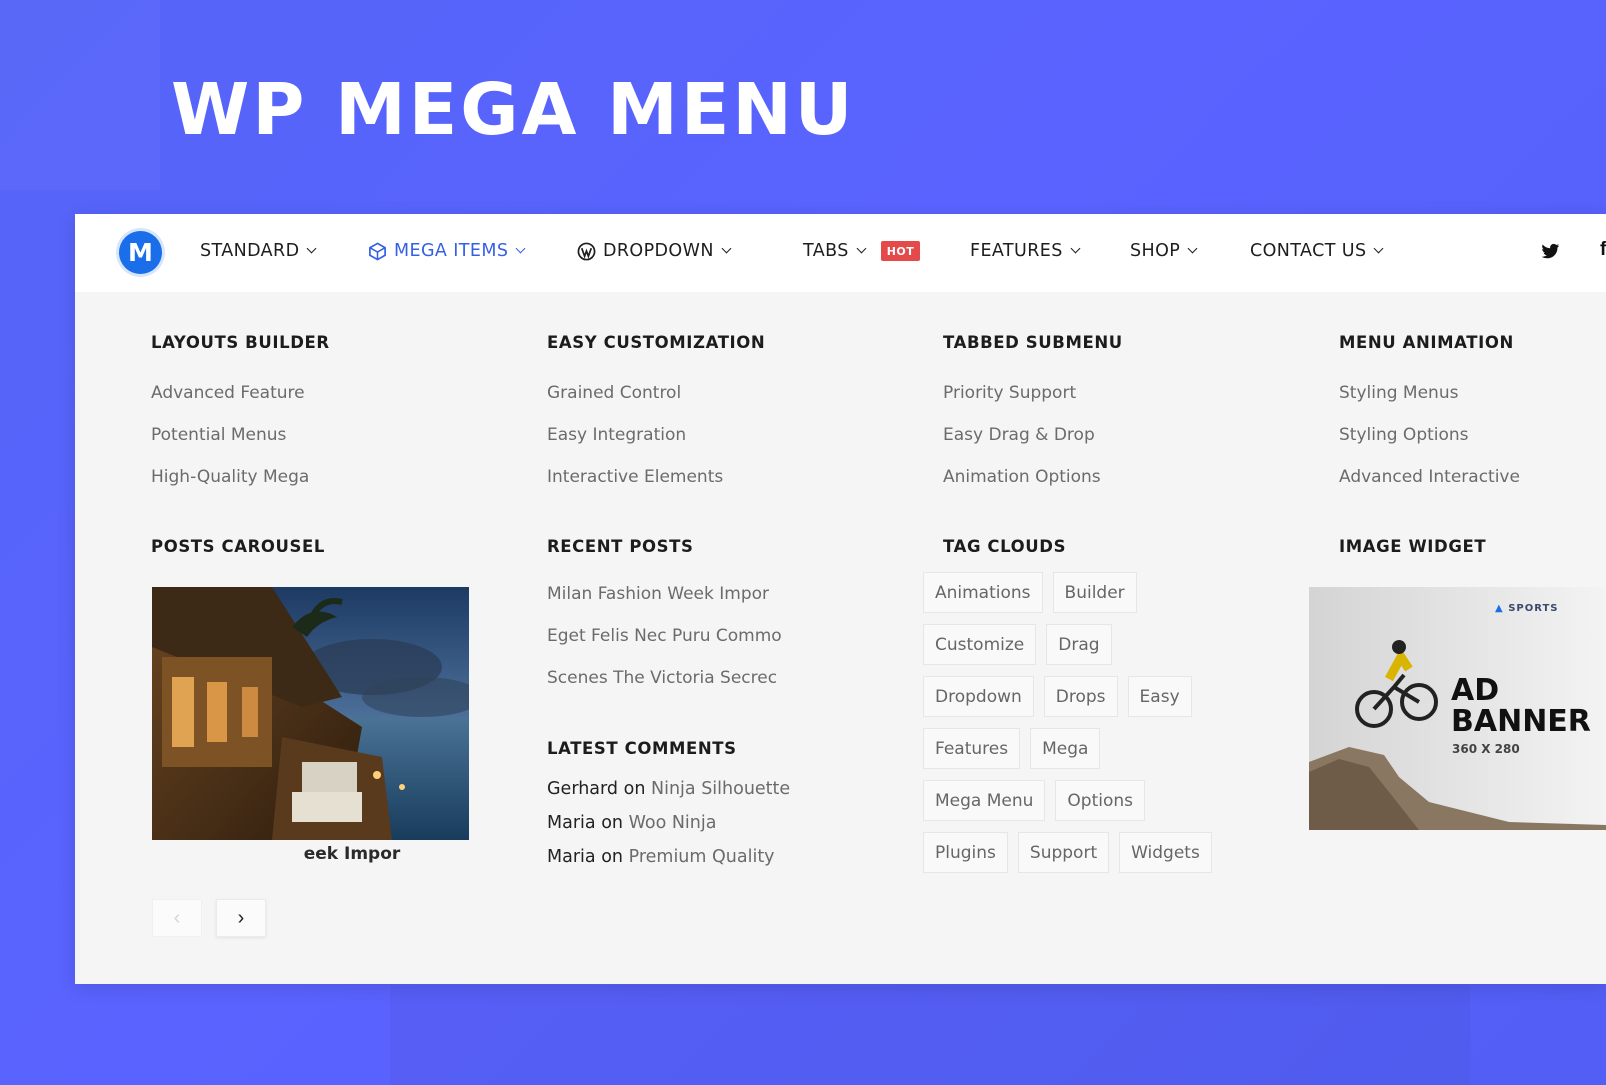 This screenshot has width=1606, height=1085. Describe the element at coordinates (664, 689) in the screenshot. I see `recent-post-link: Scenes The Victoria Secrec` at that location.